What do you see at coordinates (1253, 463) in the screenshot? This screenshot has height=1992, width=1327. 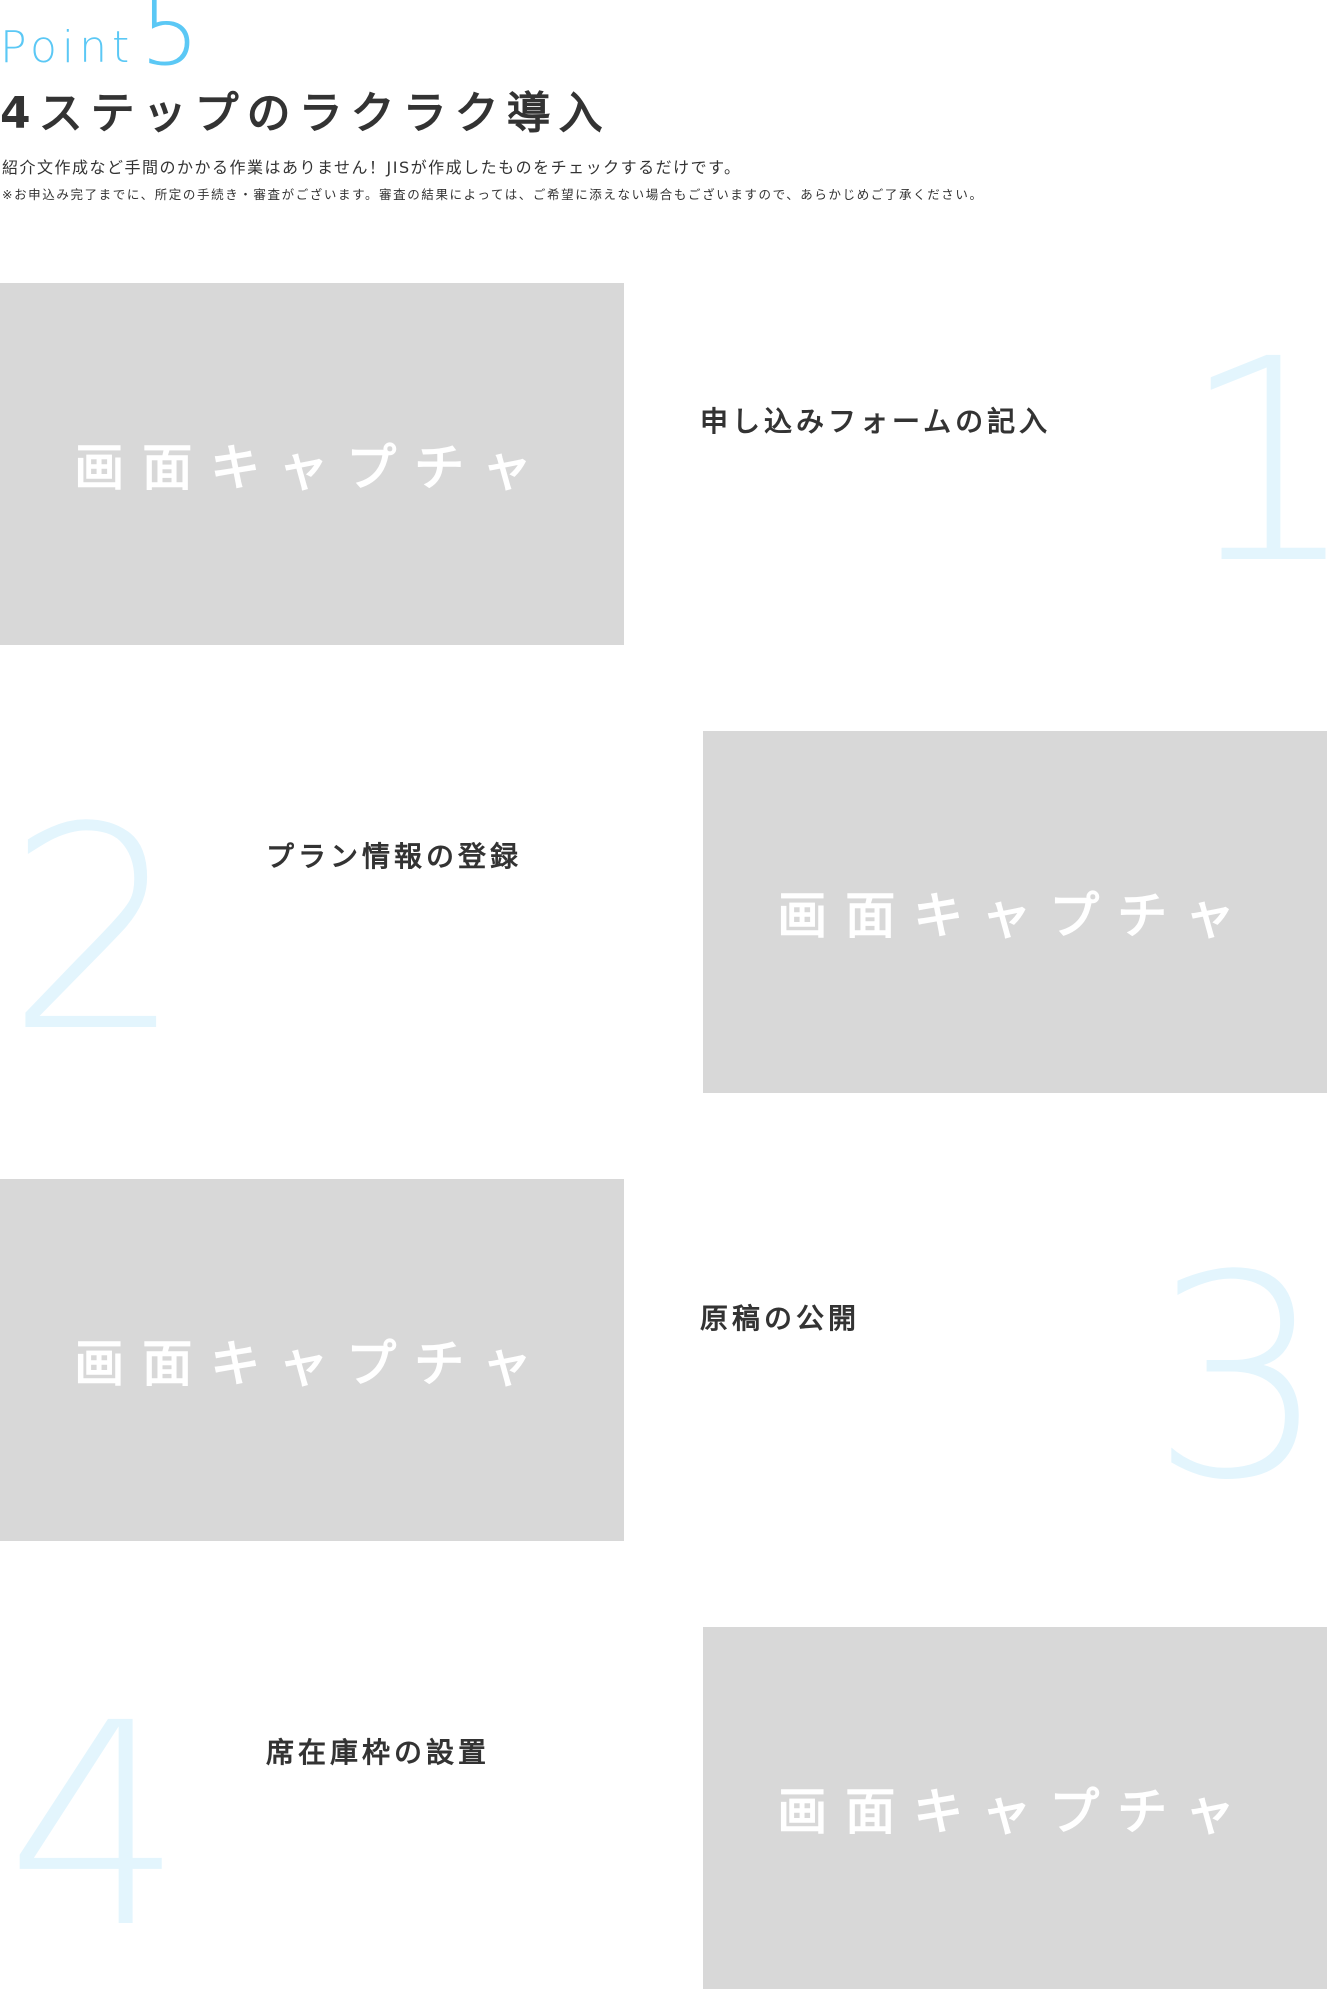 I see `step-number: 1` at bounding box center [1253, 463].